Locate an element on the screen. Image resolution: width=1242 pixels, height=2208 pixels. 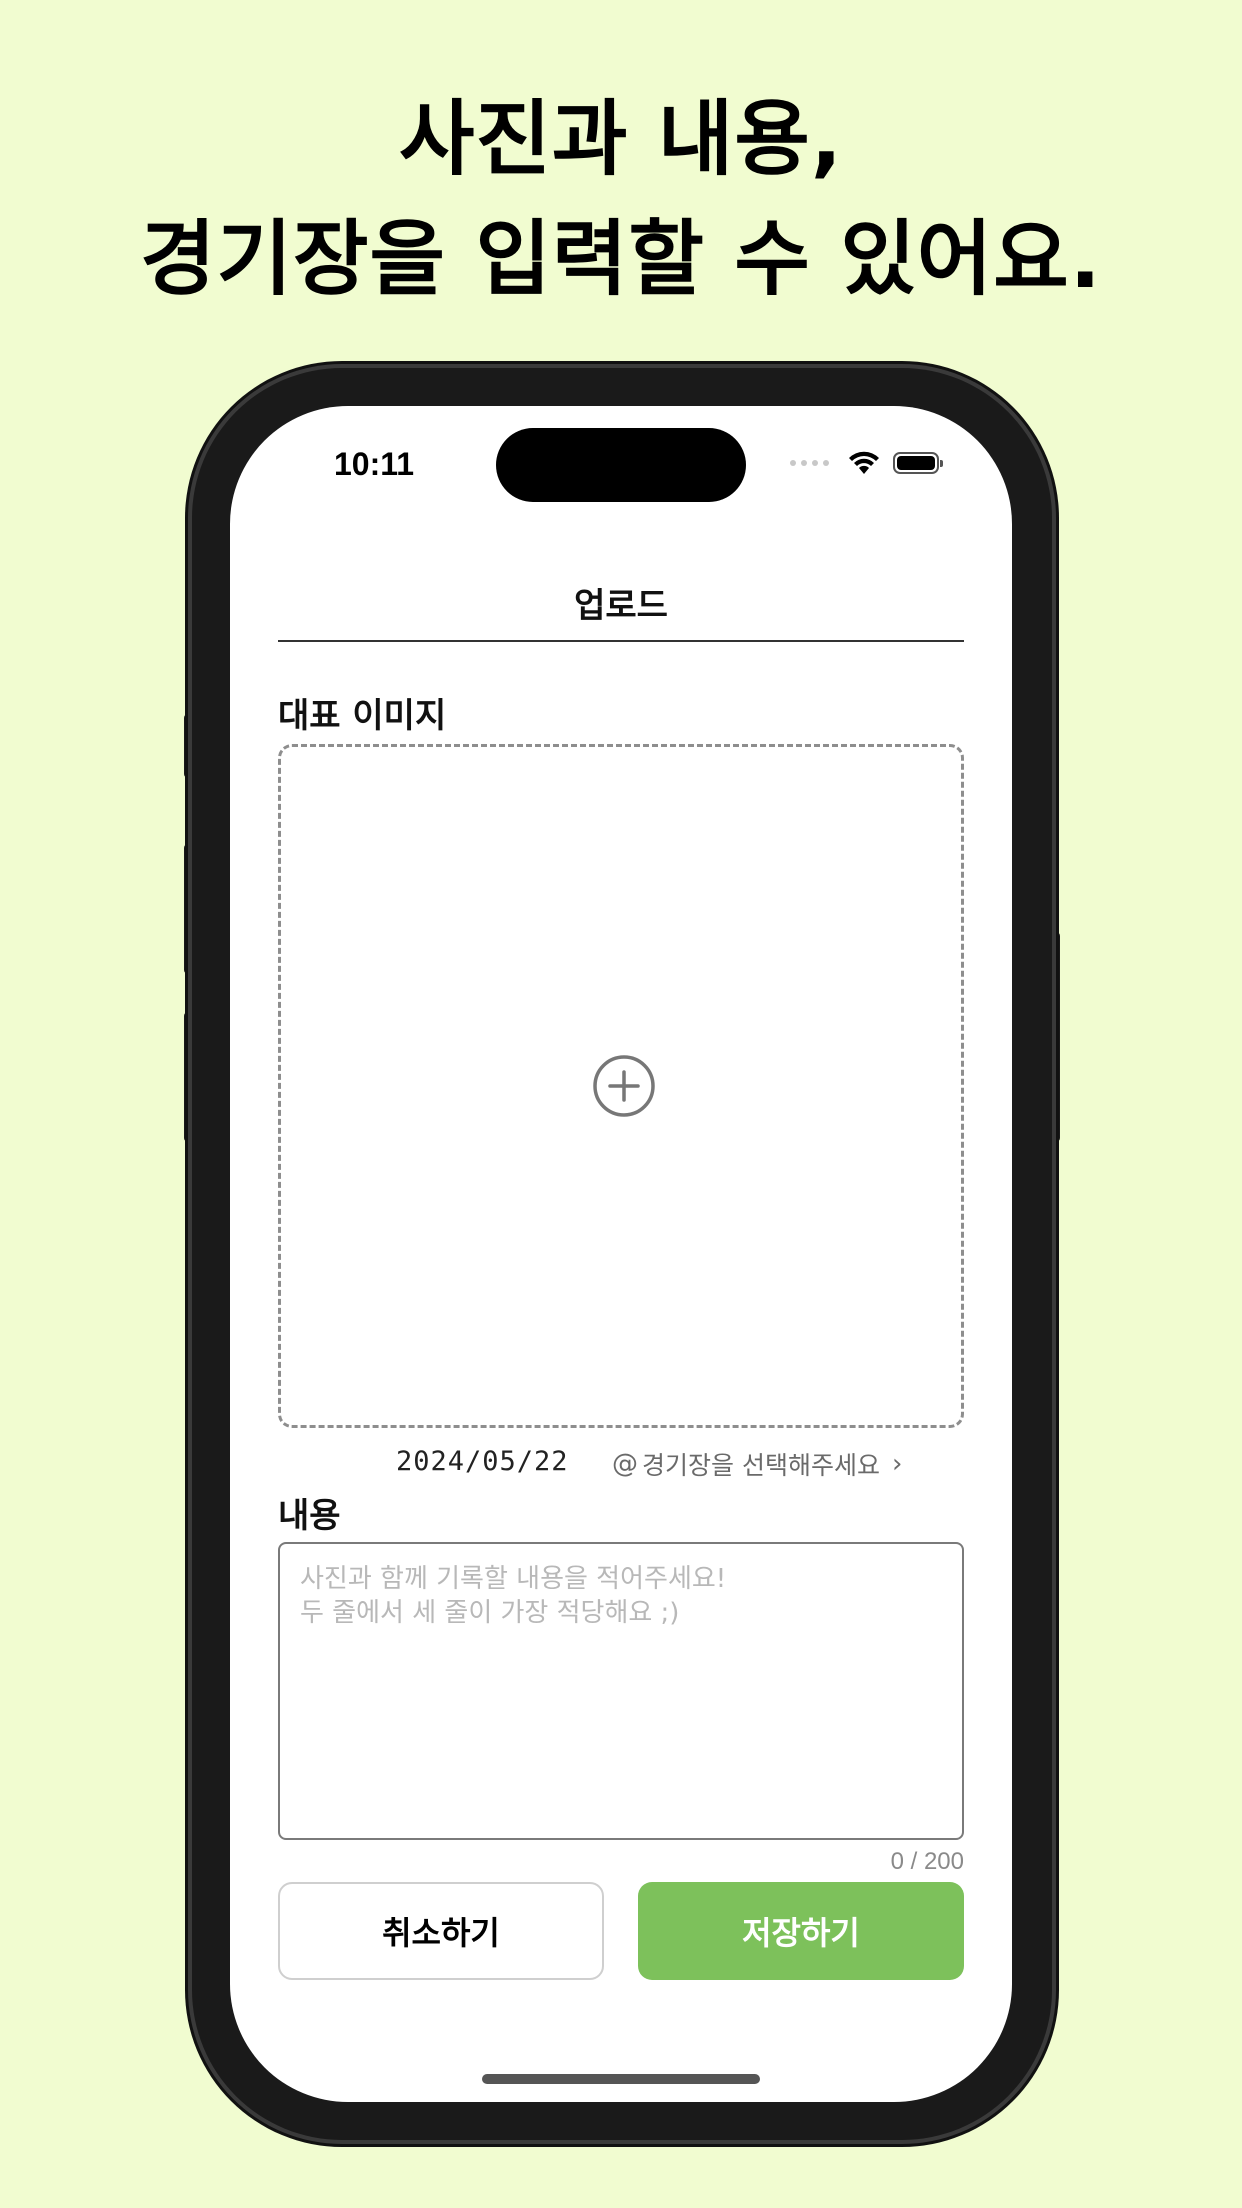
headline-line-2: 경기장을 입력할 수 있어요. is located at coordinates (621, 259).